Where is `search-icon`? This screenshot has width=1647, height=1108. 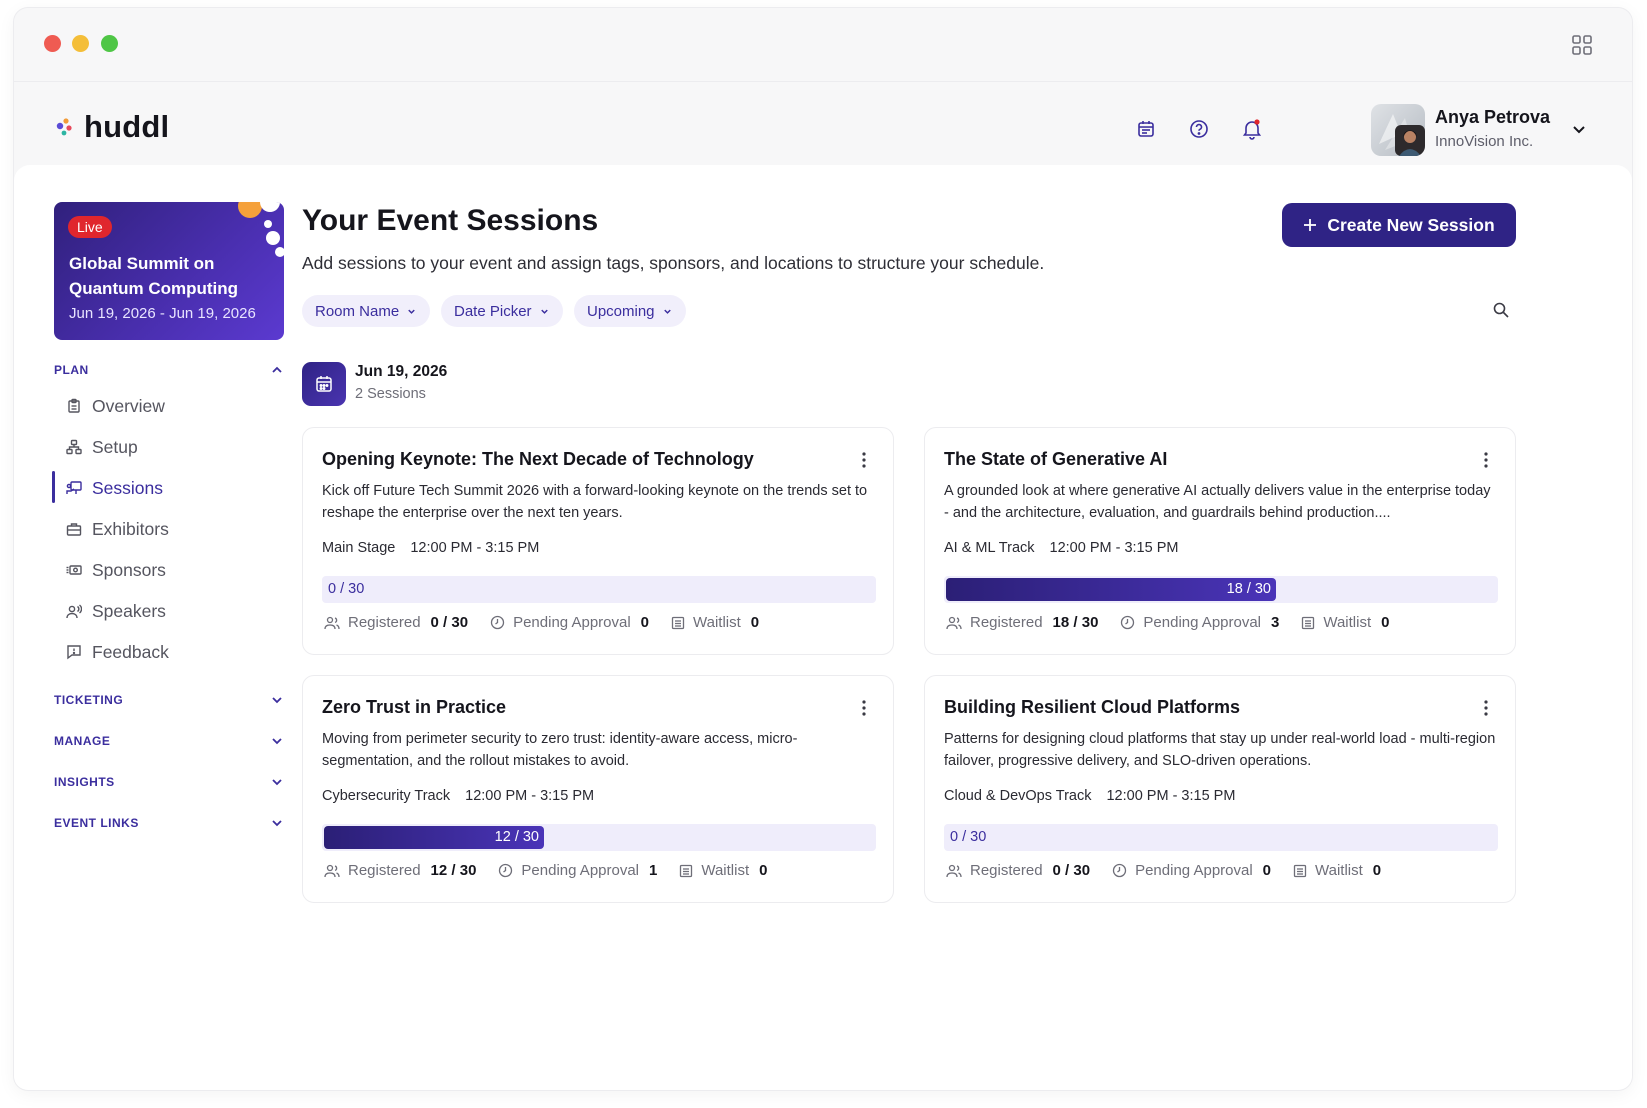 search-icon is located at coordinates (1502, 311).